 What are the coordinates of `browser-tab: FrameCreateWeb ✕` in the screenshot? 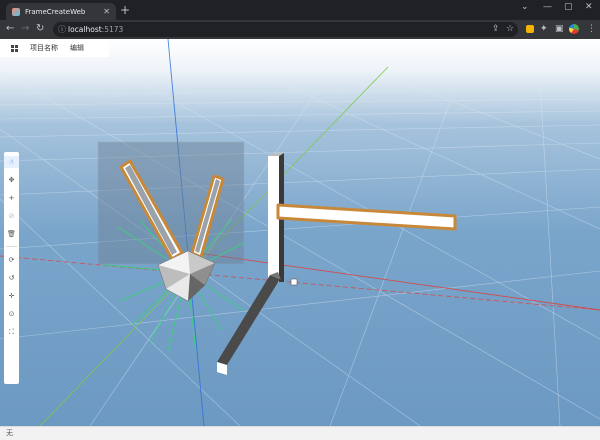 It's located at (61, 11).